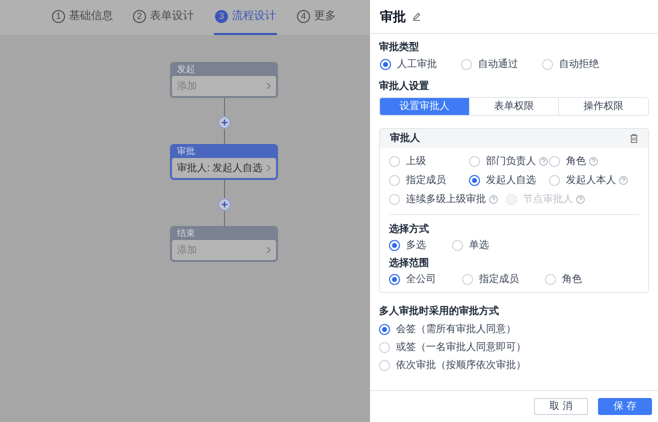 Image resolution: width=658 pixels, height=422 pixels. I want to click on option-label: 部门负责人, so click(511, 161).